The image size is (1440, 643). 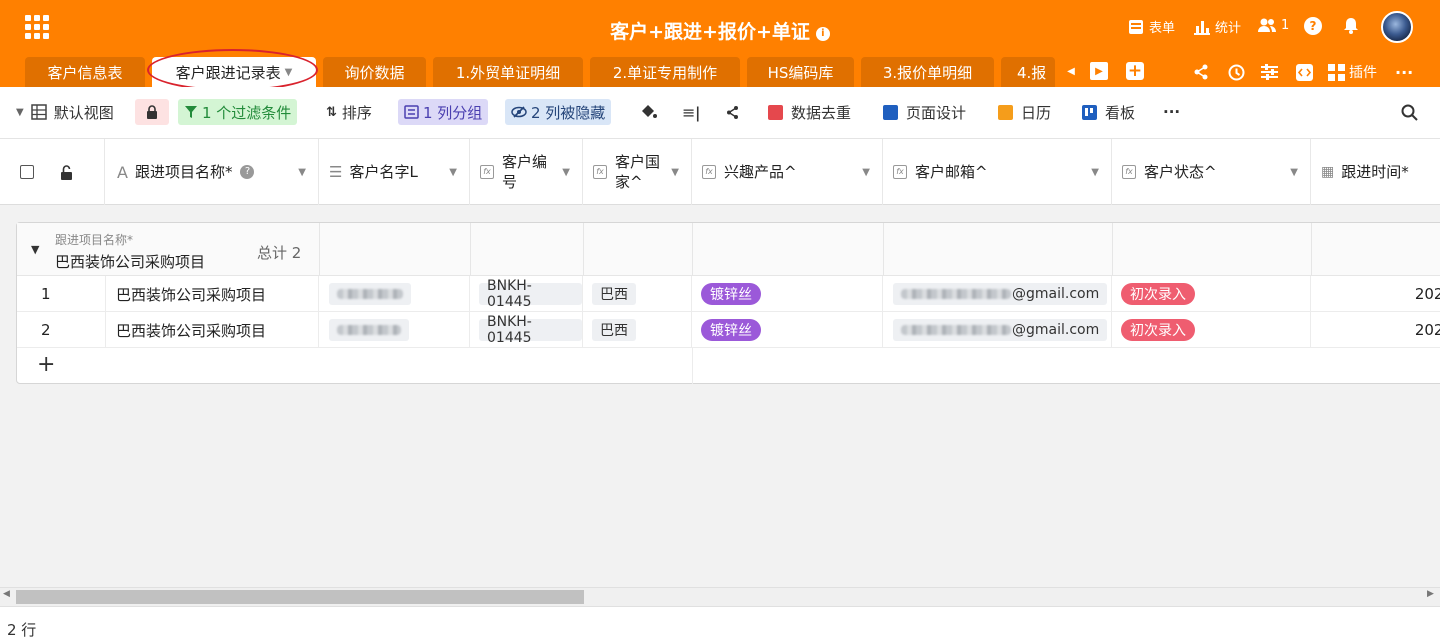 I want to click on search-button, so click(x=1409, y=112).